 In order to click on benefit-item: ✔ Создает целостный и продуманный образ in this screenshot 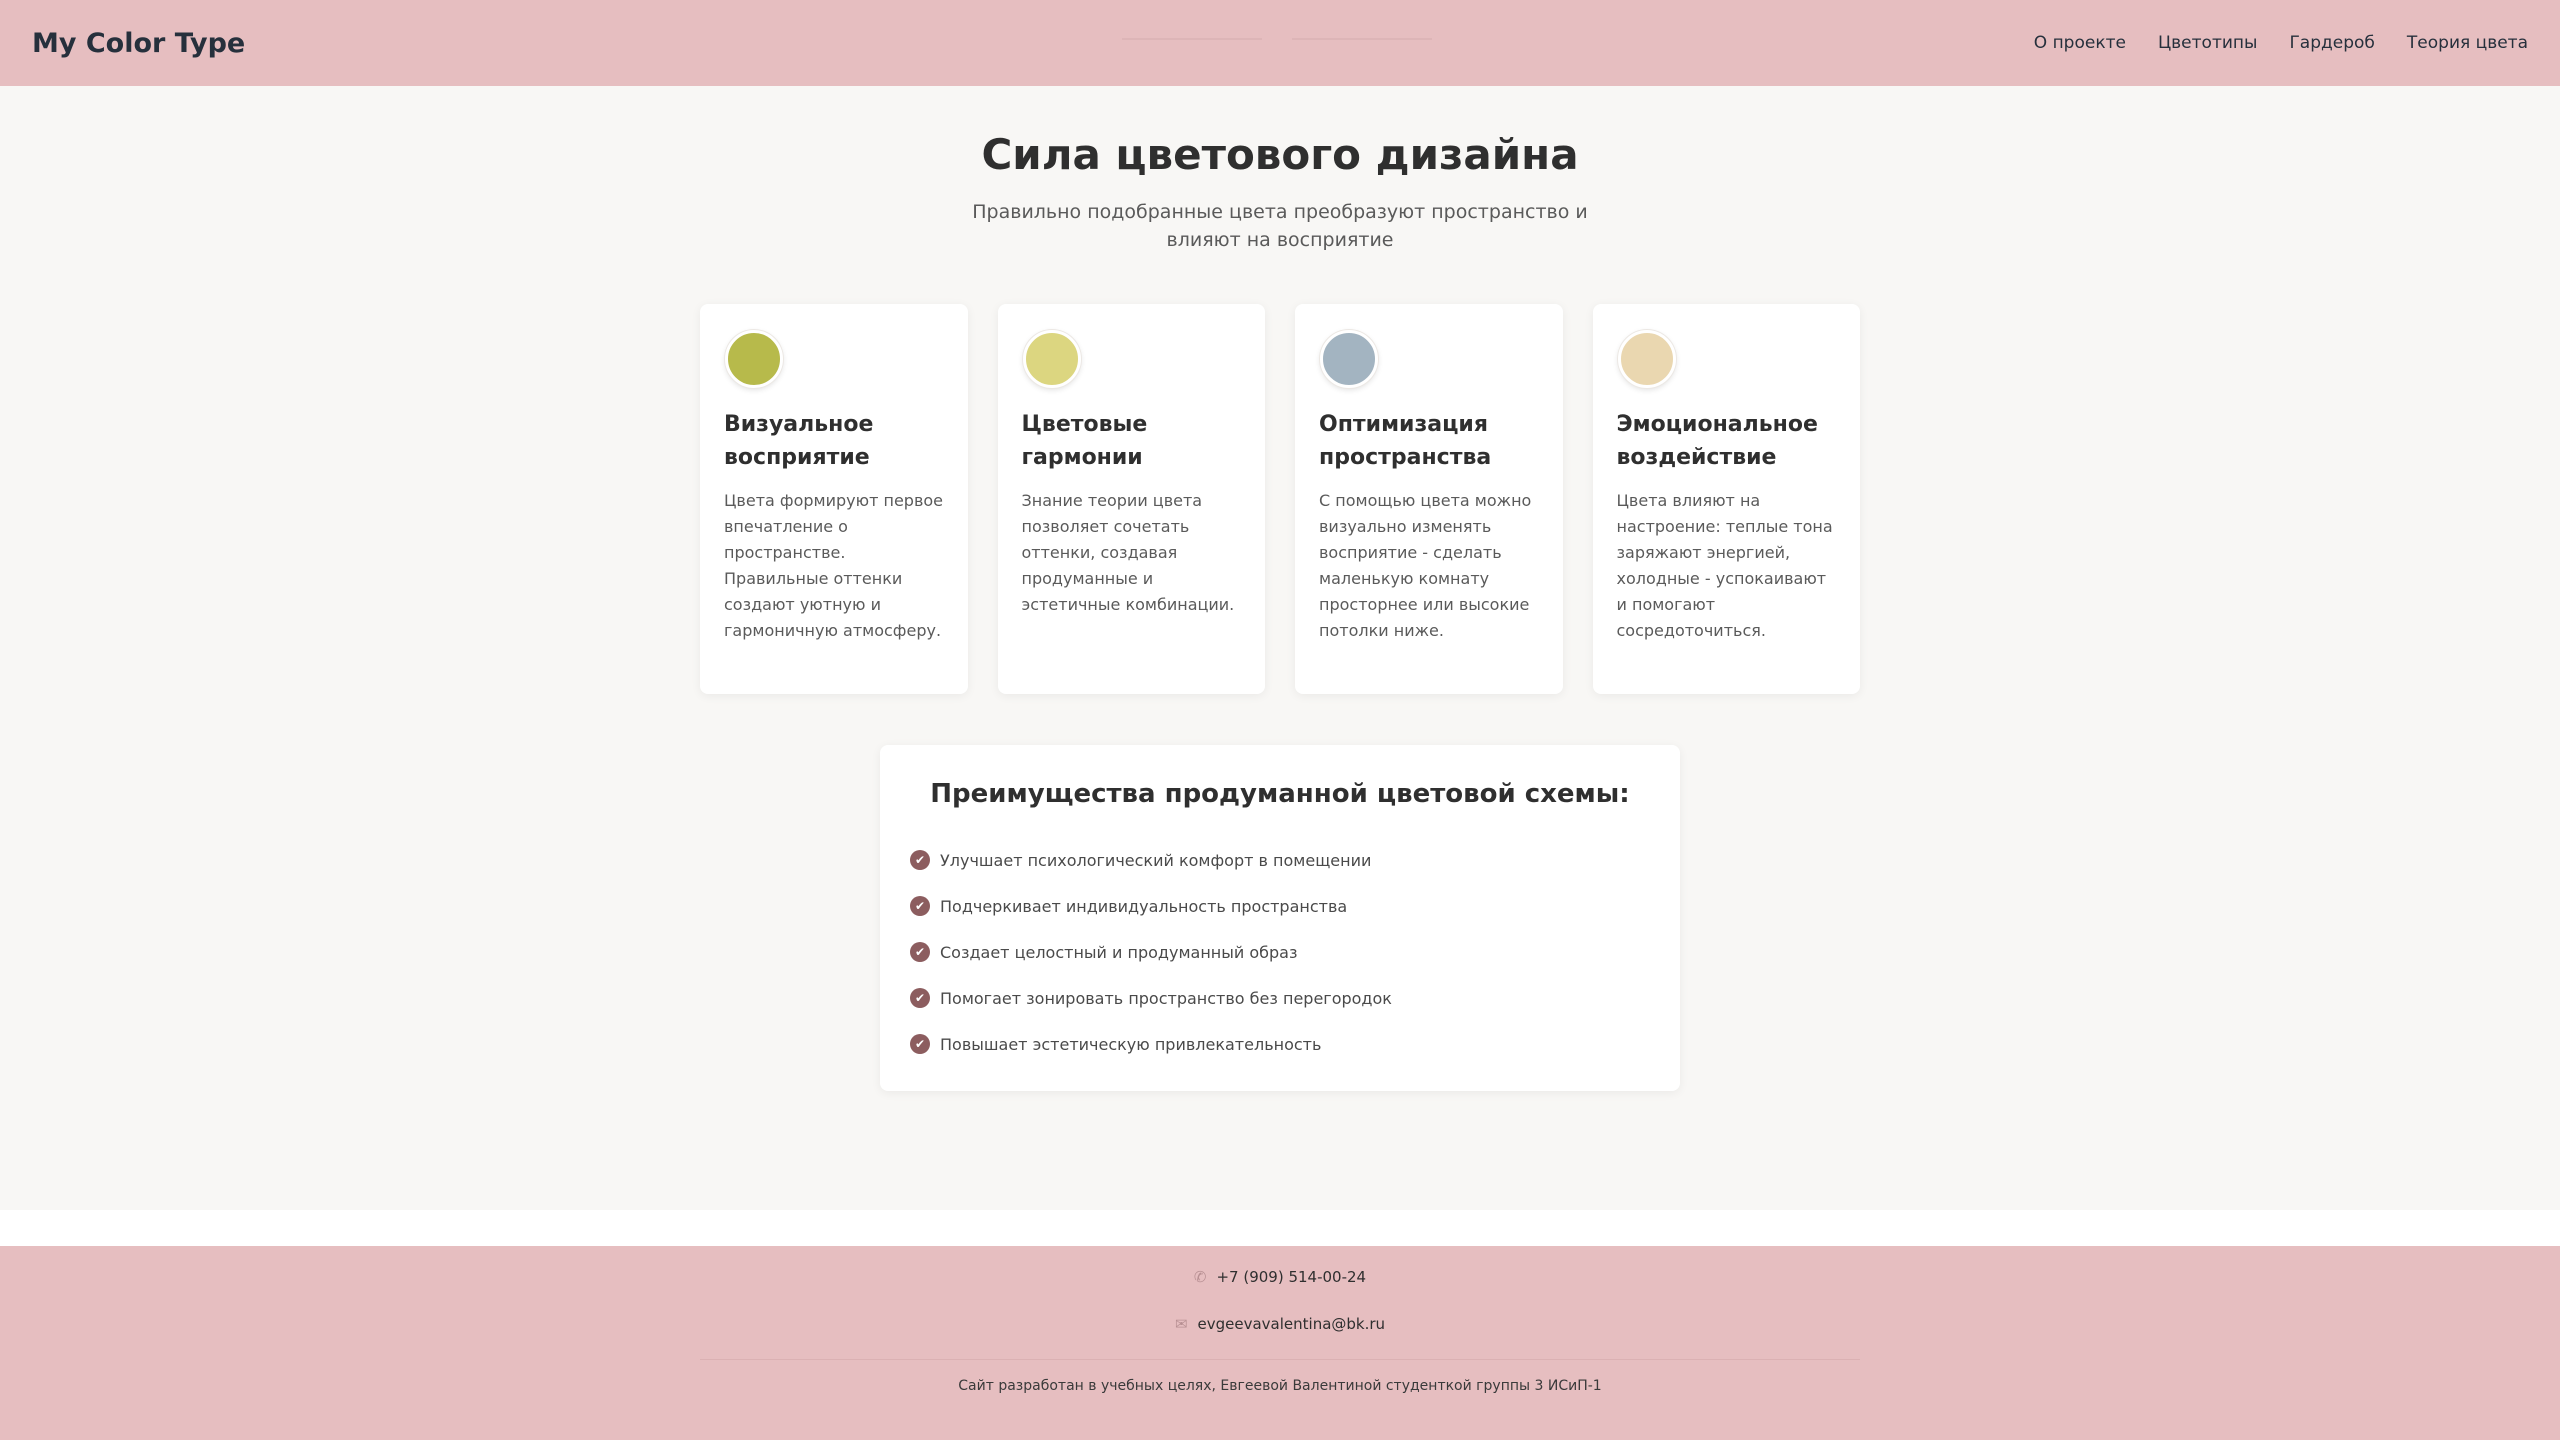, I will do `click(1280, 952)`.